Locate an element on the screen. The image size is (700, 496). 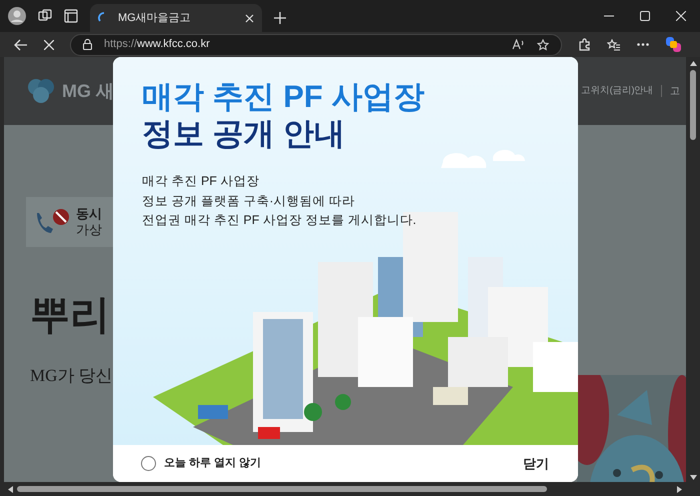
scroll-left-icon is located at coordinates (10, 489).